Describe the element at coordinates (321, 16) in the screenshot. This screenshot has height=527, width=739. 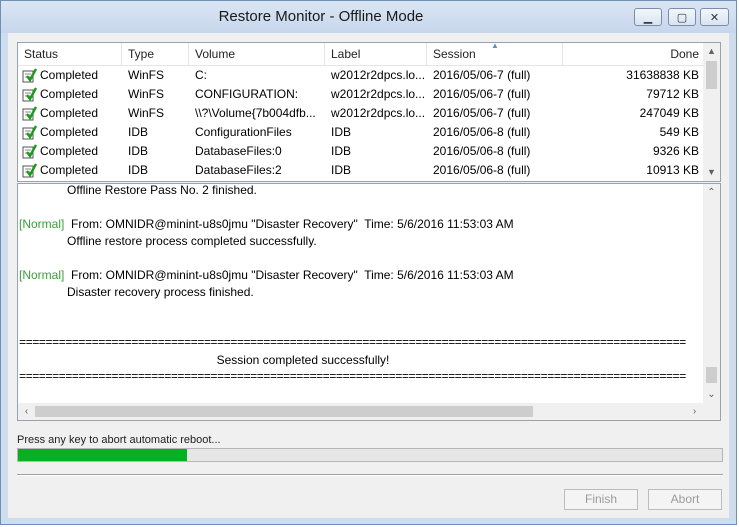
I see `window-title: Restore Monitor - Offline Mode` at that location.